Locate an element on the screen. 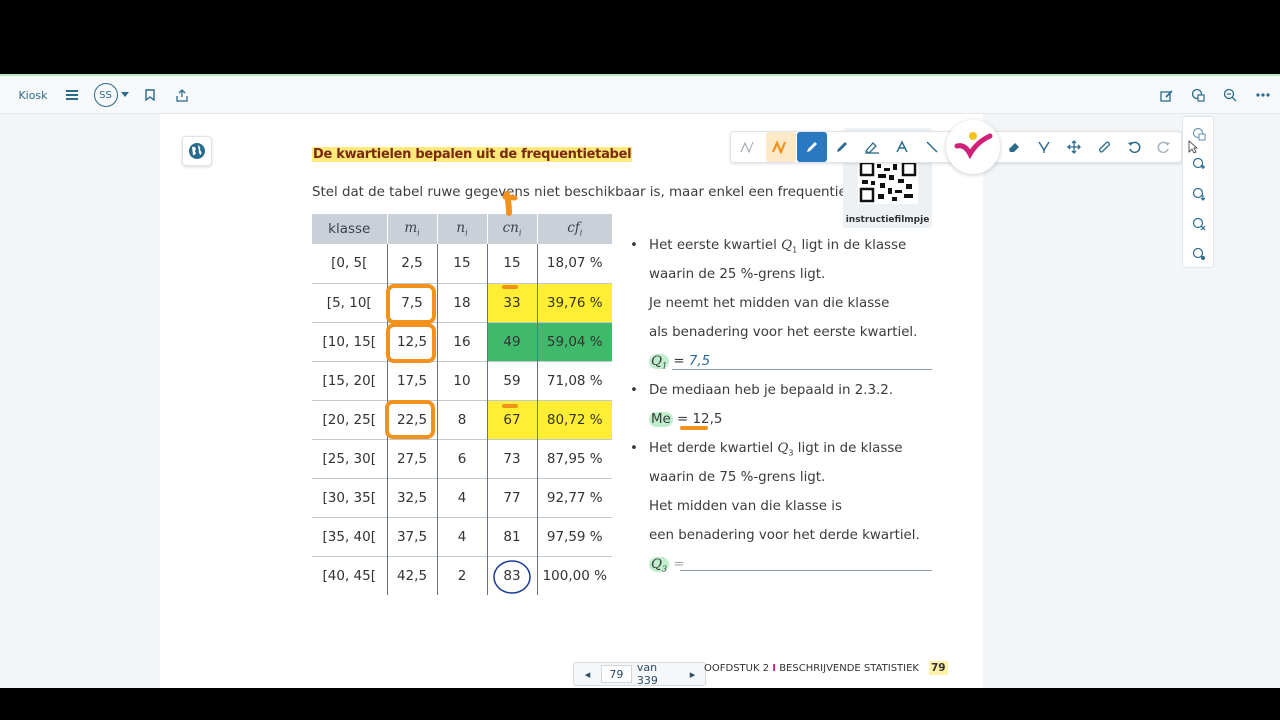 The image size is (1280, 720). me-label: Me is located at coordinates (661, 419).